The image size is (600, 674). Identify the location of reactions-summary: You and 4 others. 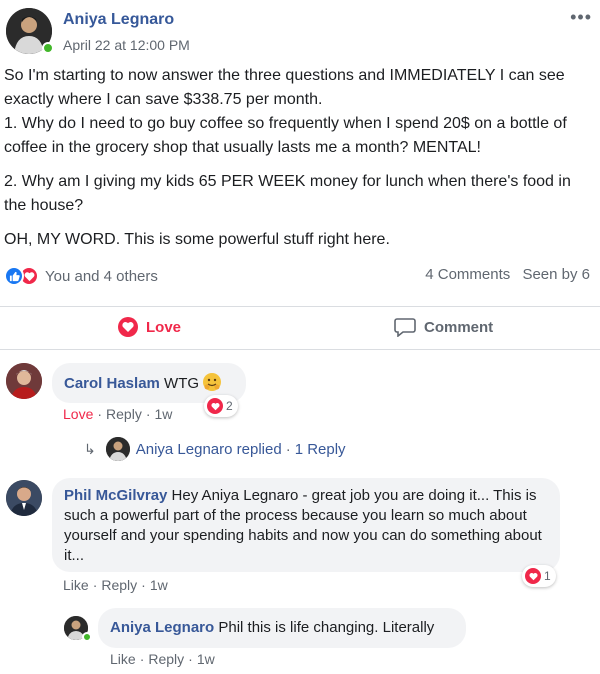
(81, 276).